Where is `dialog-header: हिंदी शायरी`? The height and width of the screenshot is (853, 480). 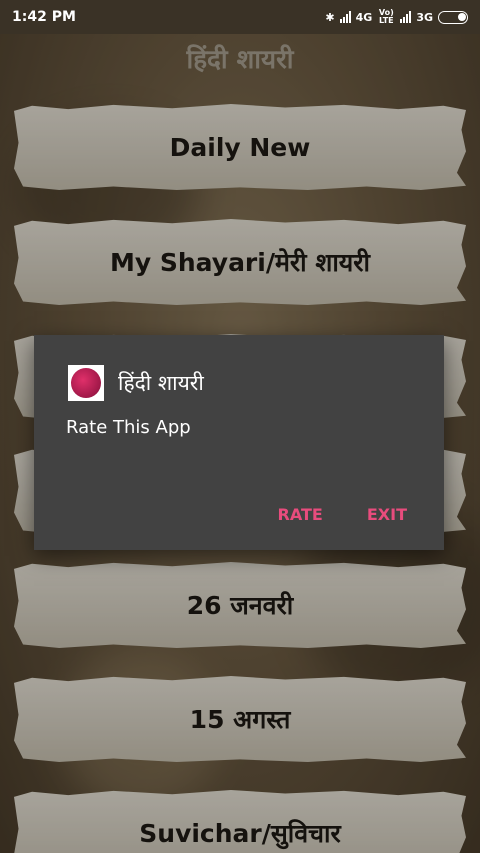 dialog-header: हिंदी शायरी is located at coordinates (136, 383).